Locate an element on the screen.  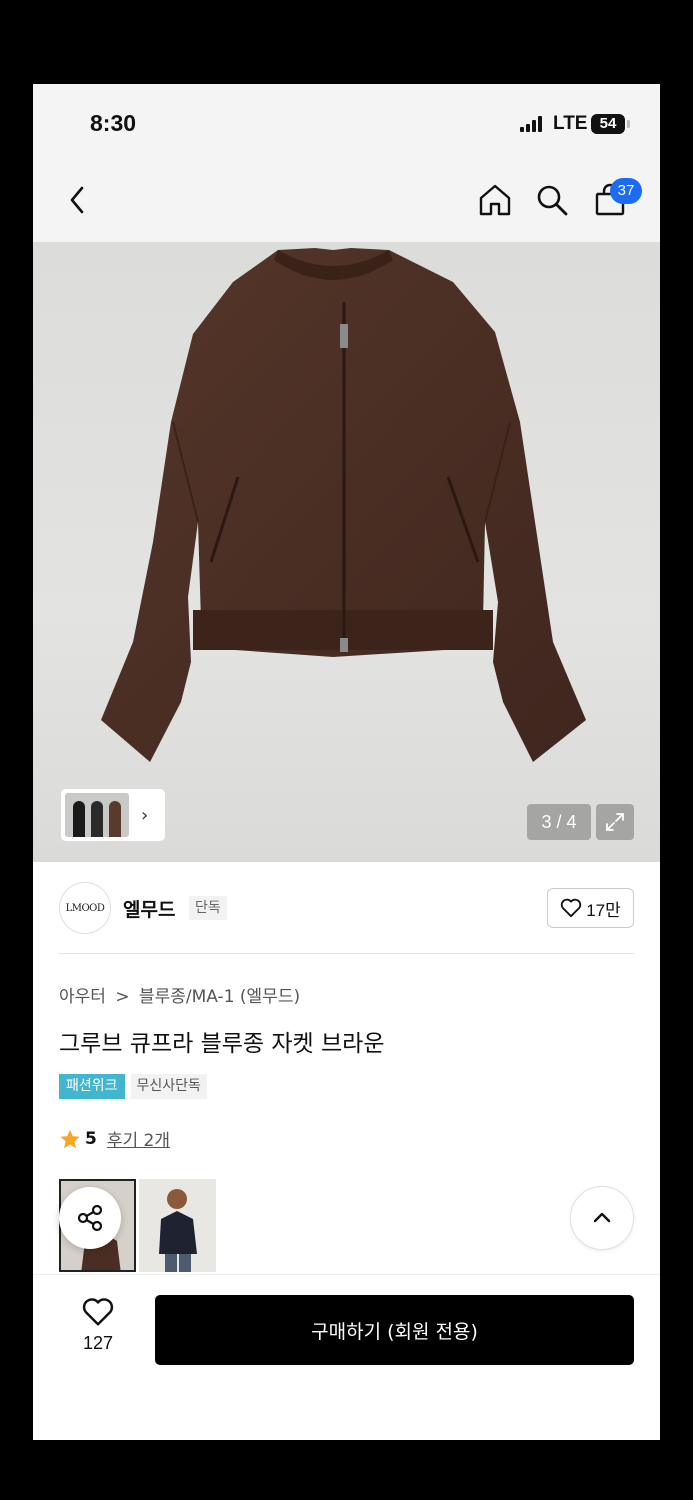
search-button is located at coordinates (552, 200).